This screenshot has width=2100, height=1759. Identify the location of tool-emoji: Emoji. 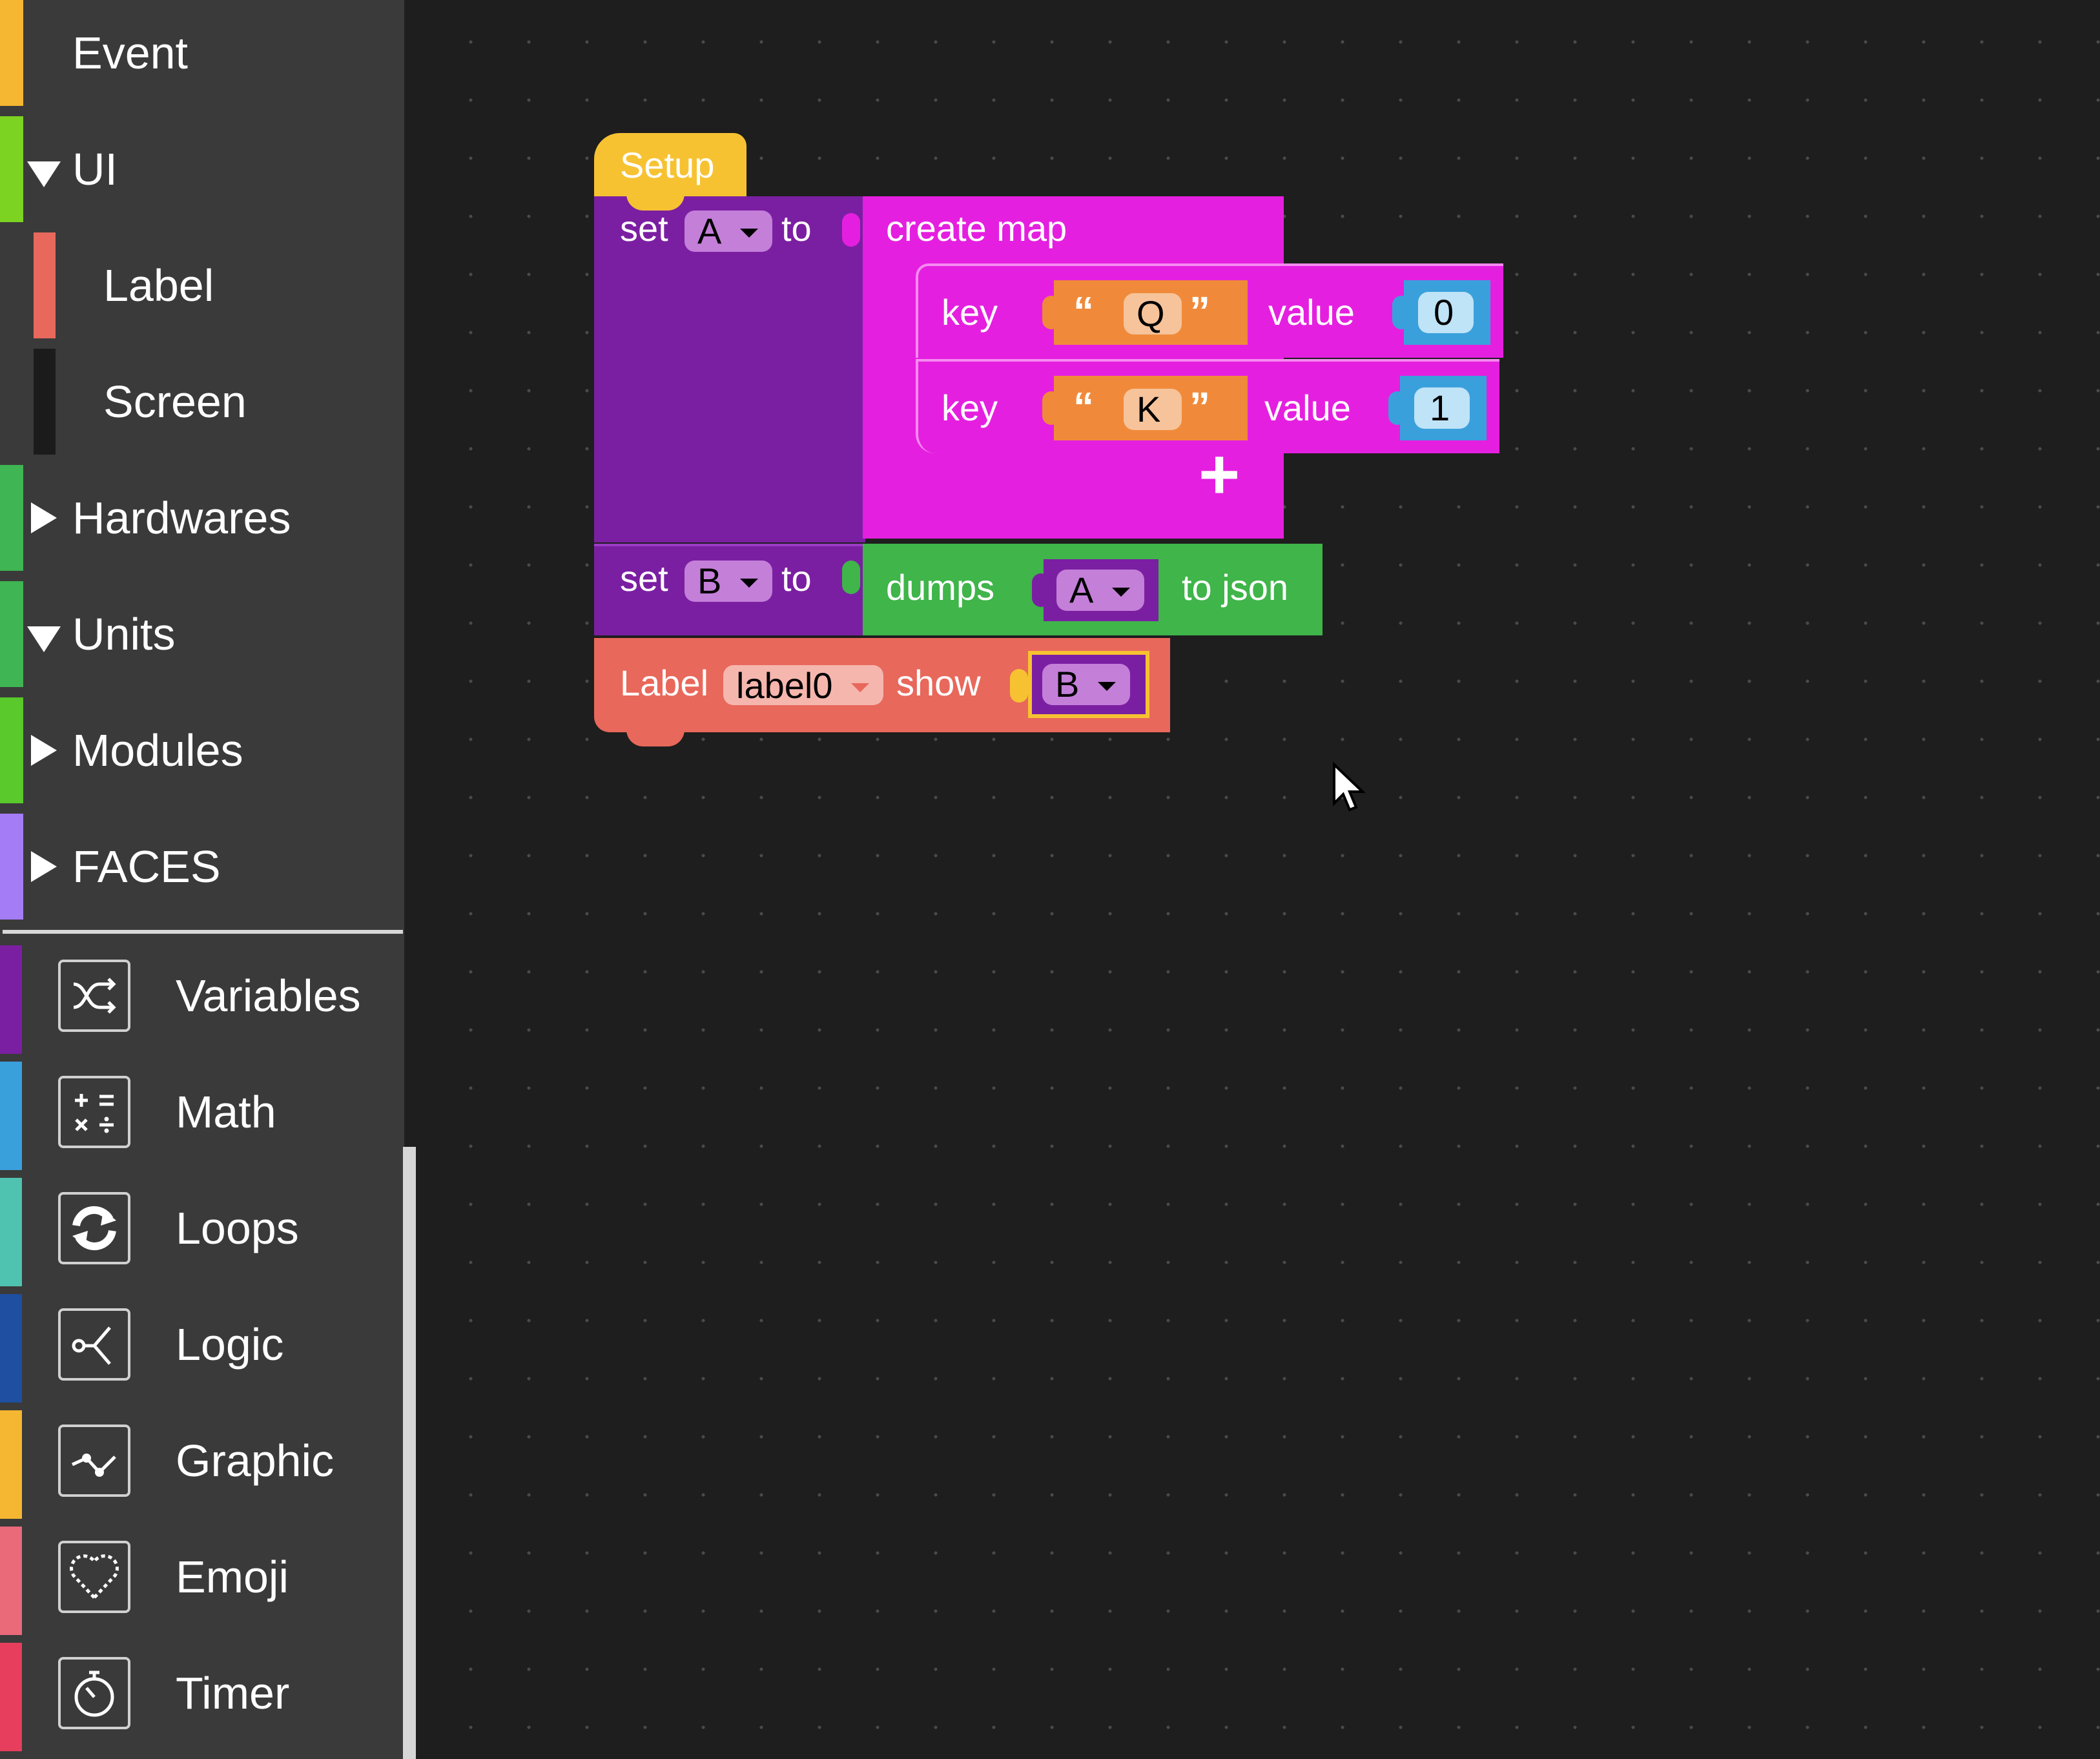
(202, 1585).